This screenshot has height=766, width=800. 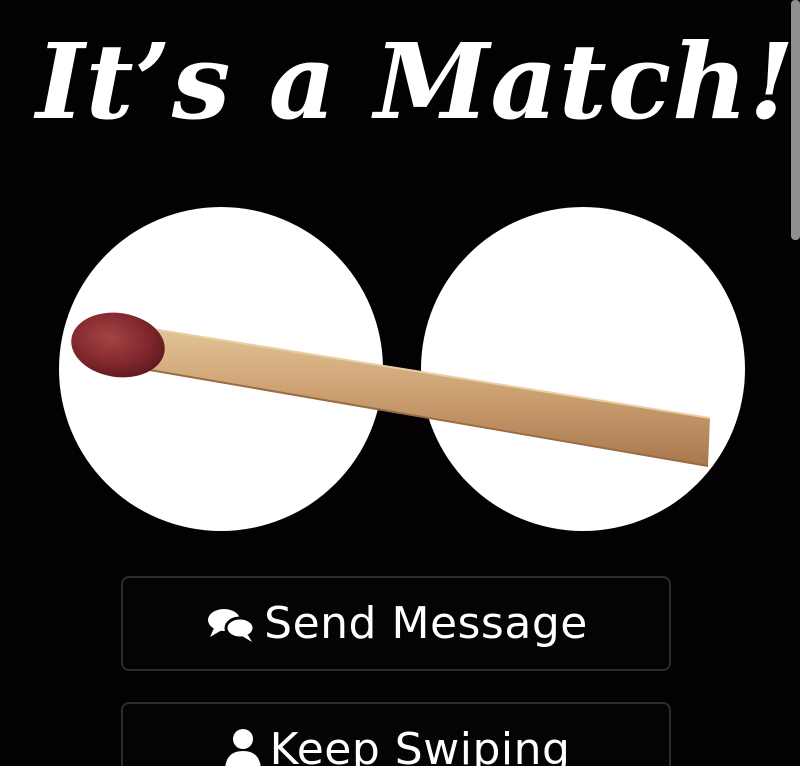 I want to click on send-message-button: Send Message, so click(x=396, y=623).